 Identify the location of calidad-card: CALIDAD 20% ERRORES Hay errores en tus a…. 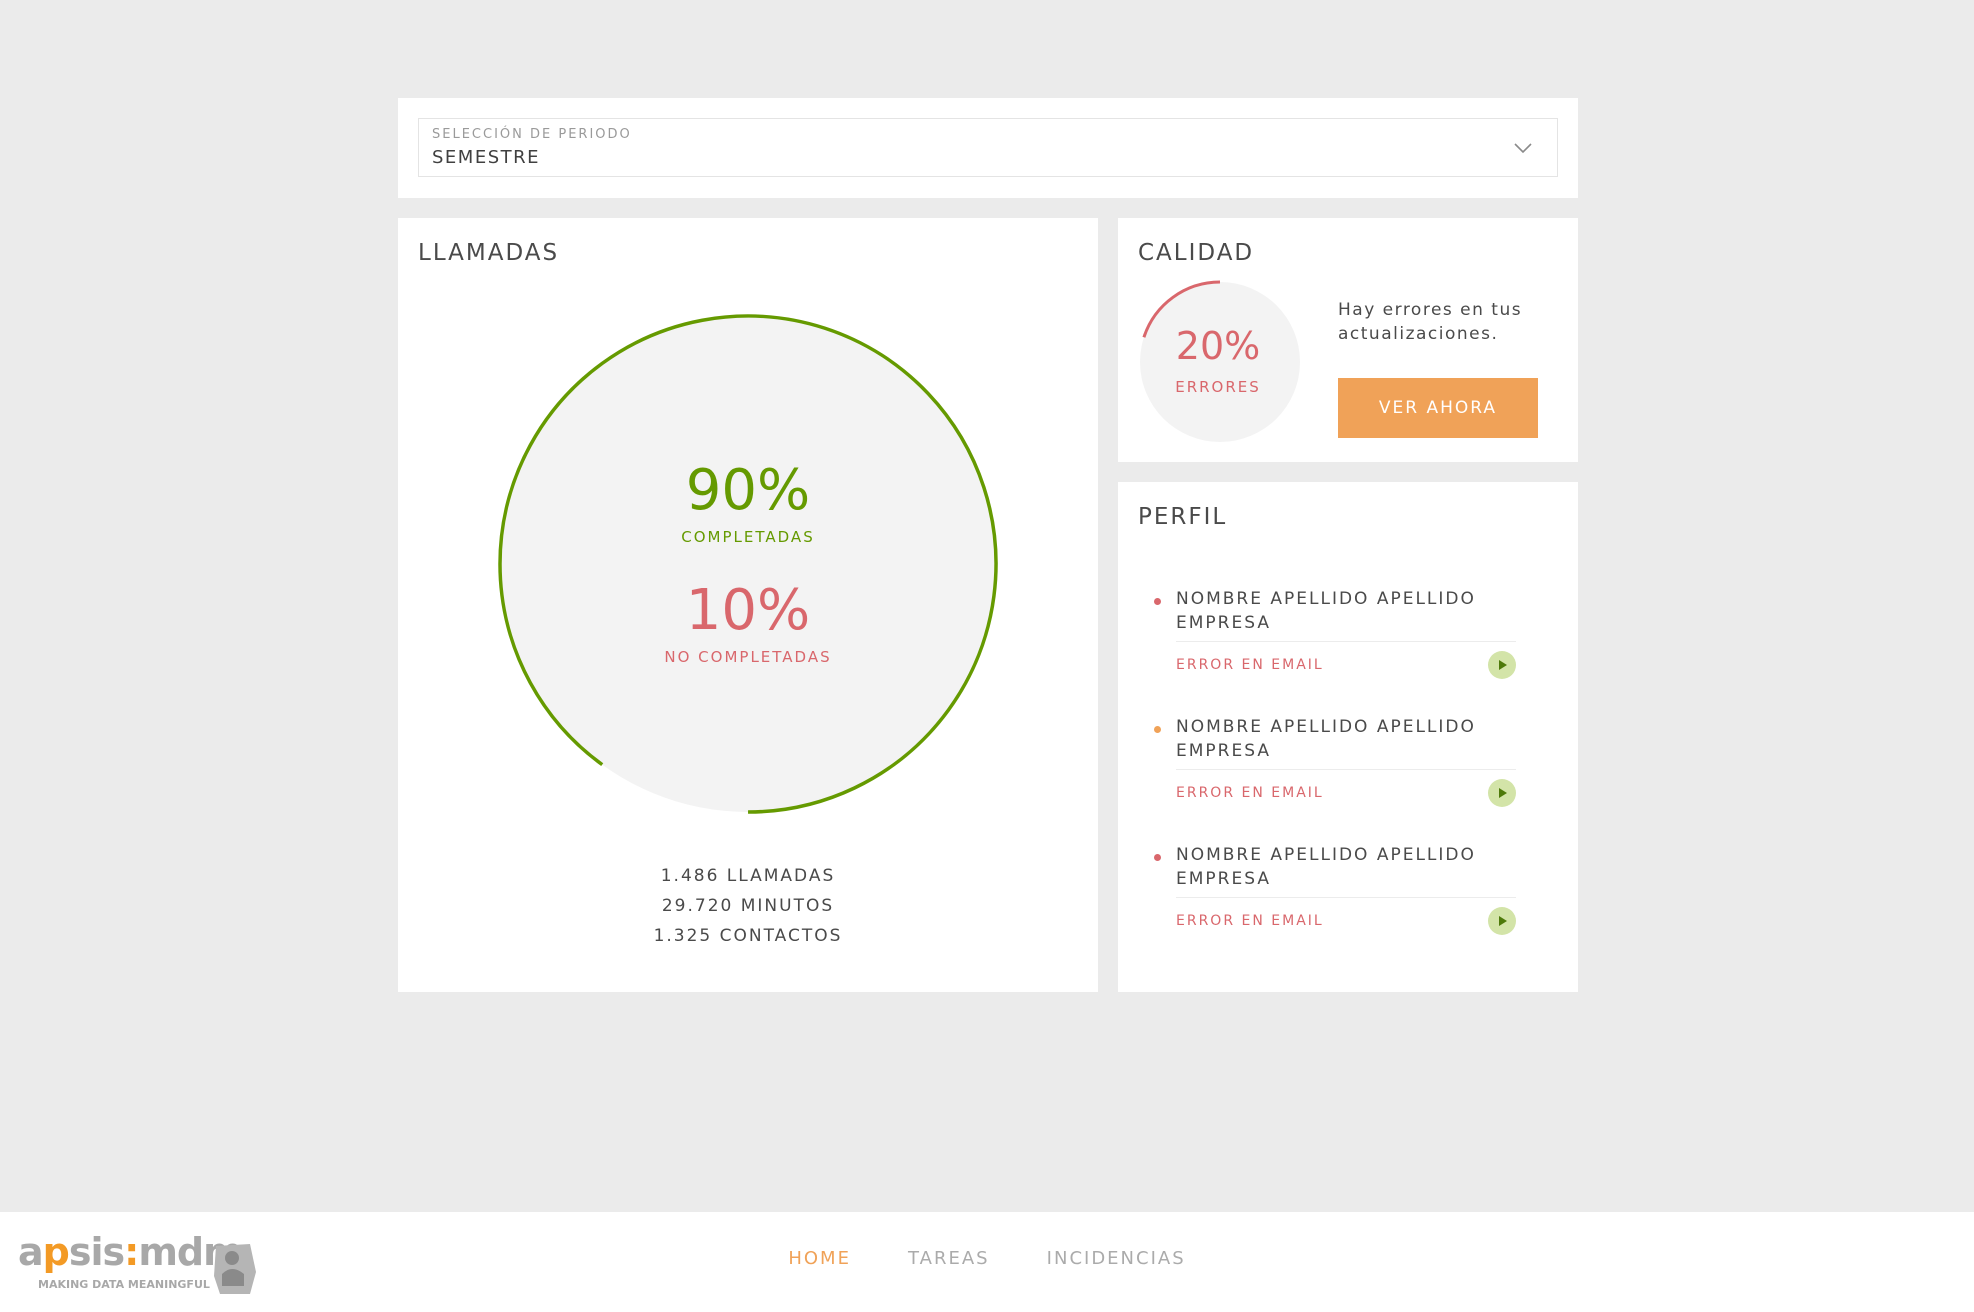
(1348, 340).